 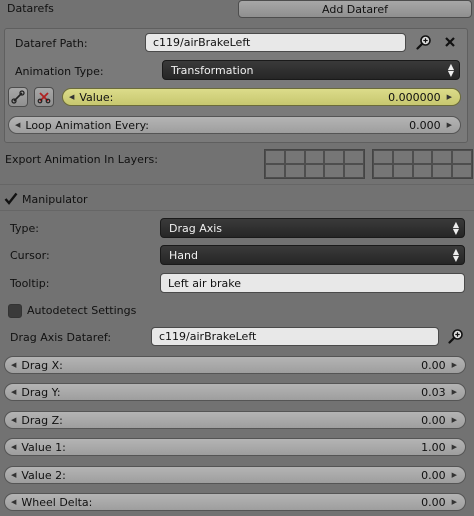 What do you see at coordinates (312, 228) in the screenshot?
I see `type-select: Drag Axis ▲ ▼` at bounding box center [312, 228].